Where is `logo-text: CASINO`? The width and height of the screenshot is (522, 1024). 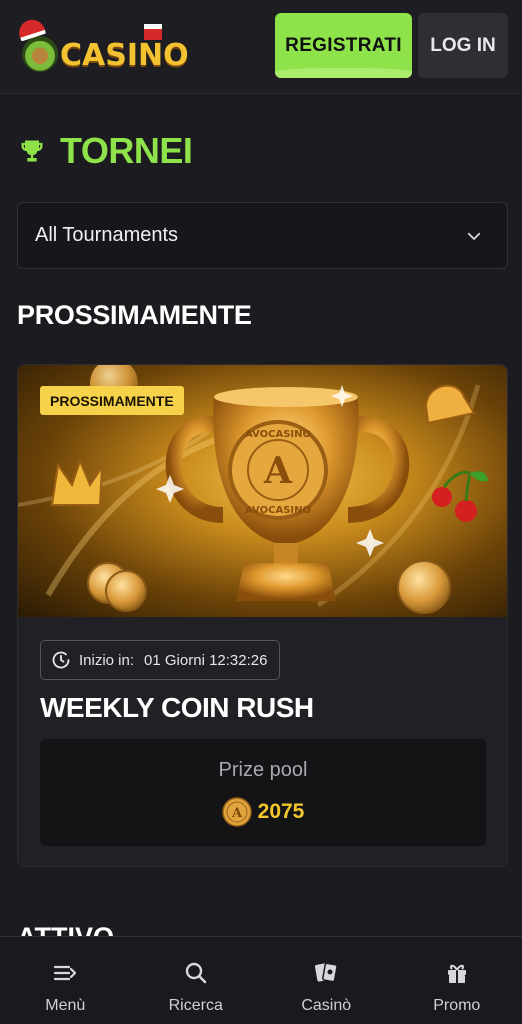
logo-text: CASINO is located at coordinates (124, 55).